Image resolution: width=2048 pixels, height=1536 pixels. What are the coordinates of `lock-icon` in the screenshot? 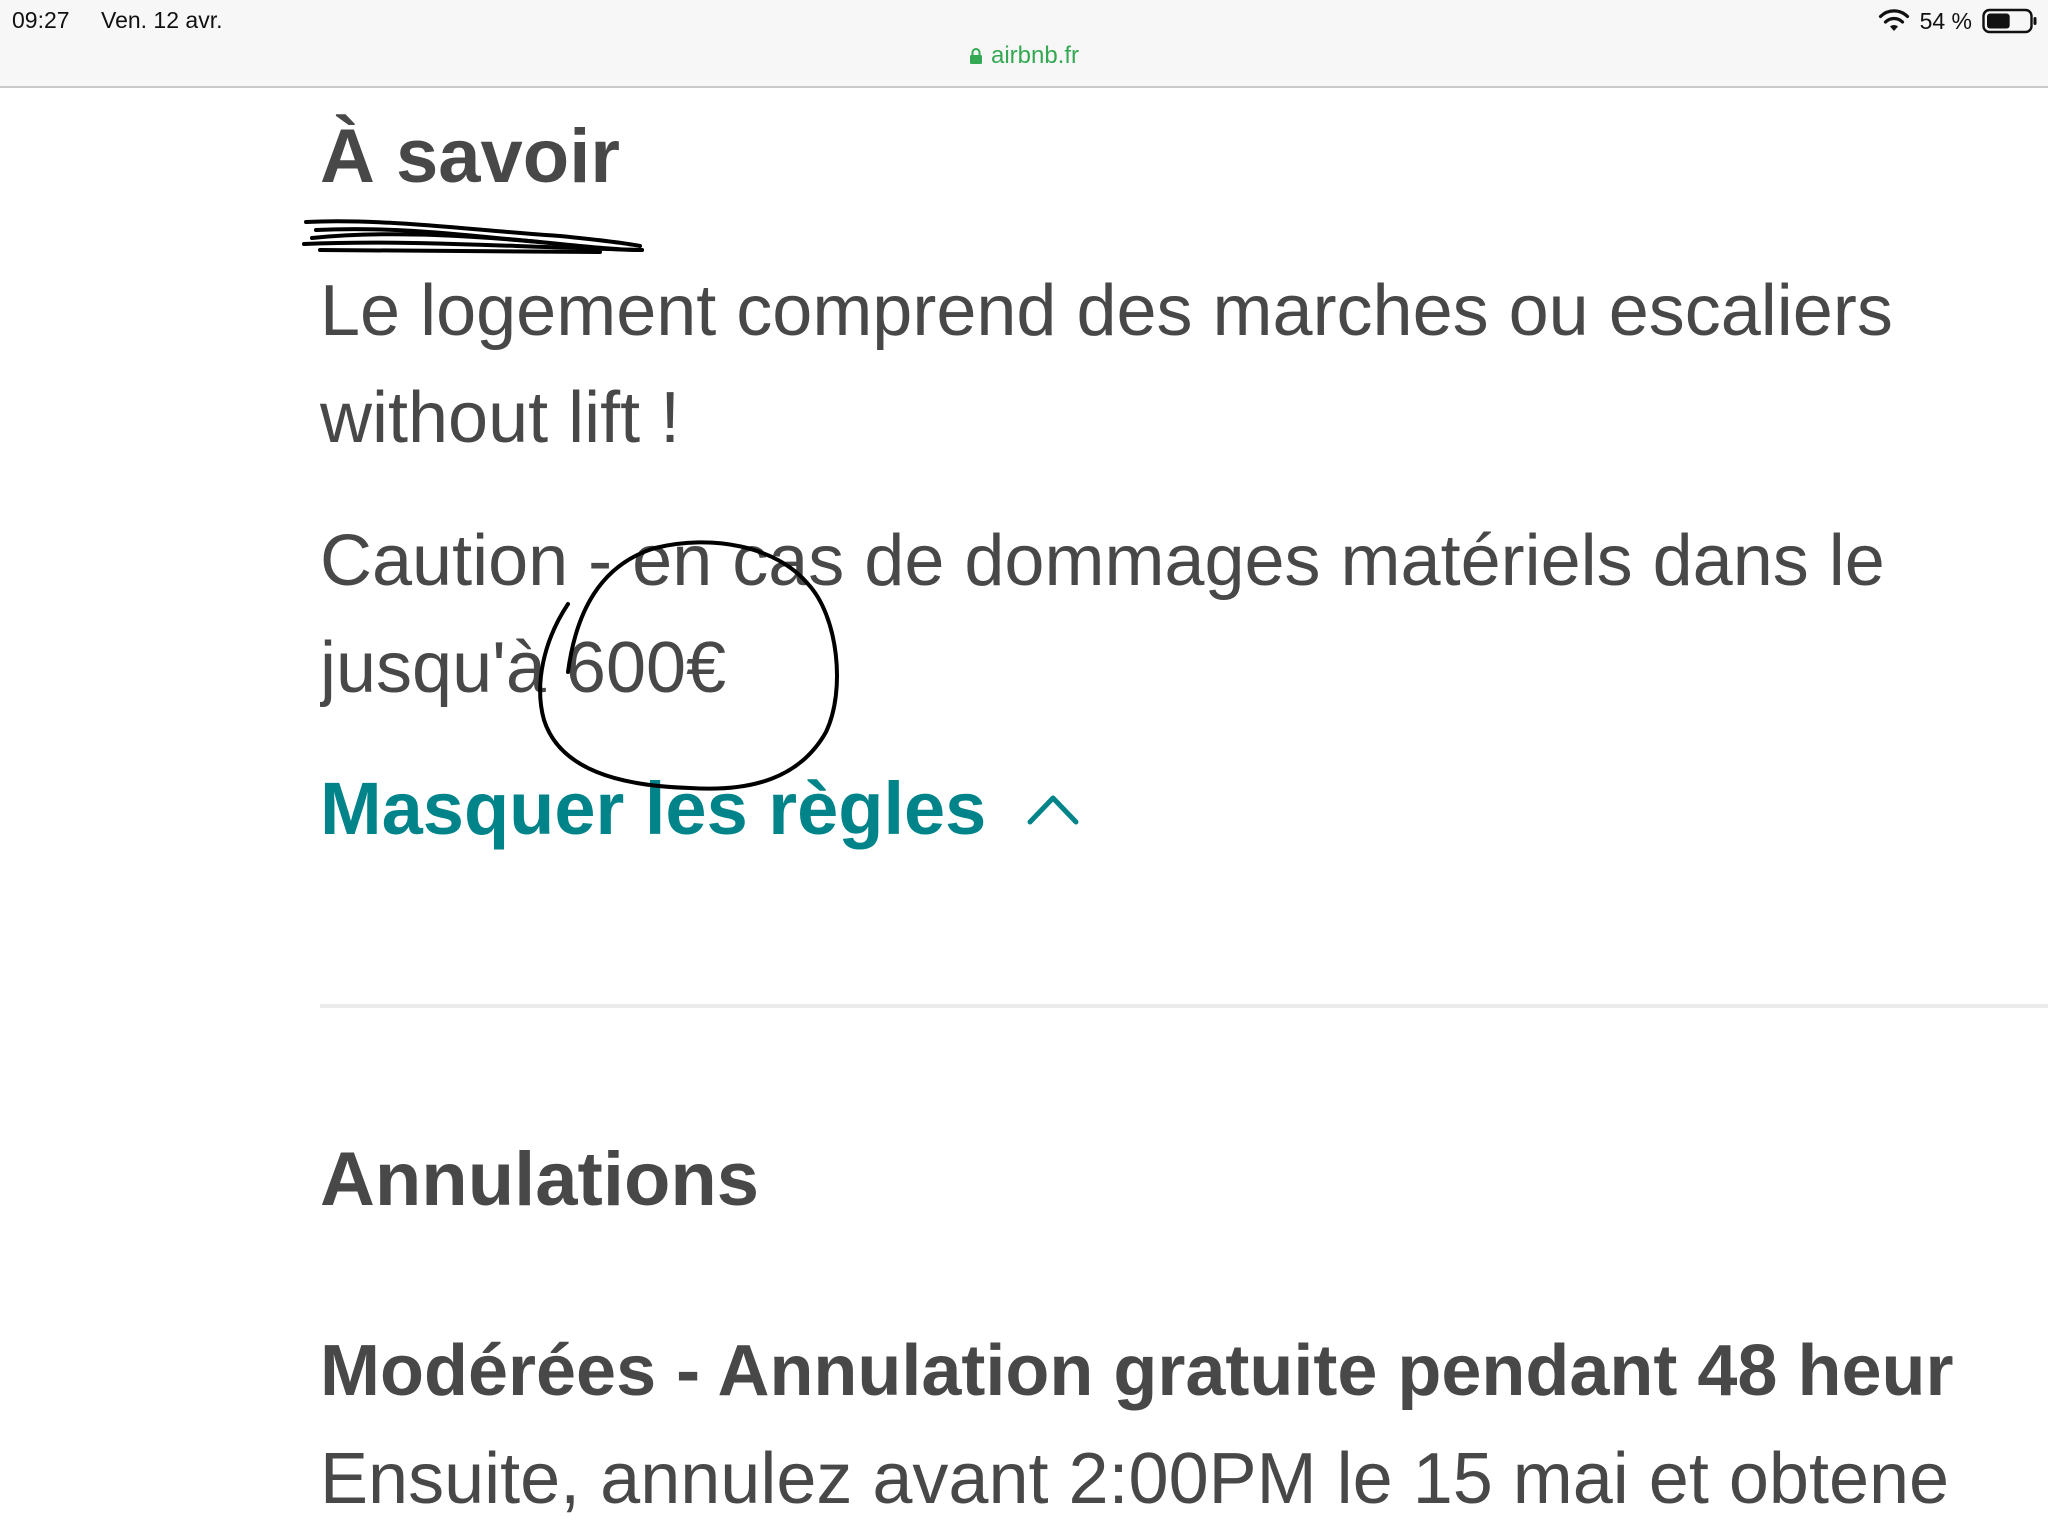 It's located at (975, 56).